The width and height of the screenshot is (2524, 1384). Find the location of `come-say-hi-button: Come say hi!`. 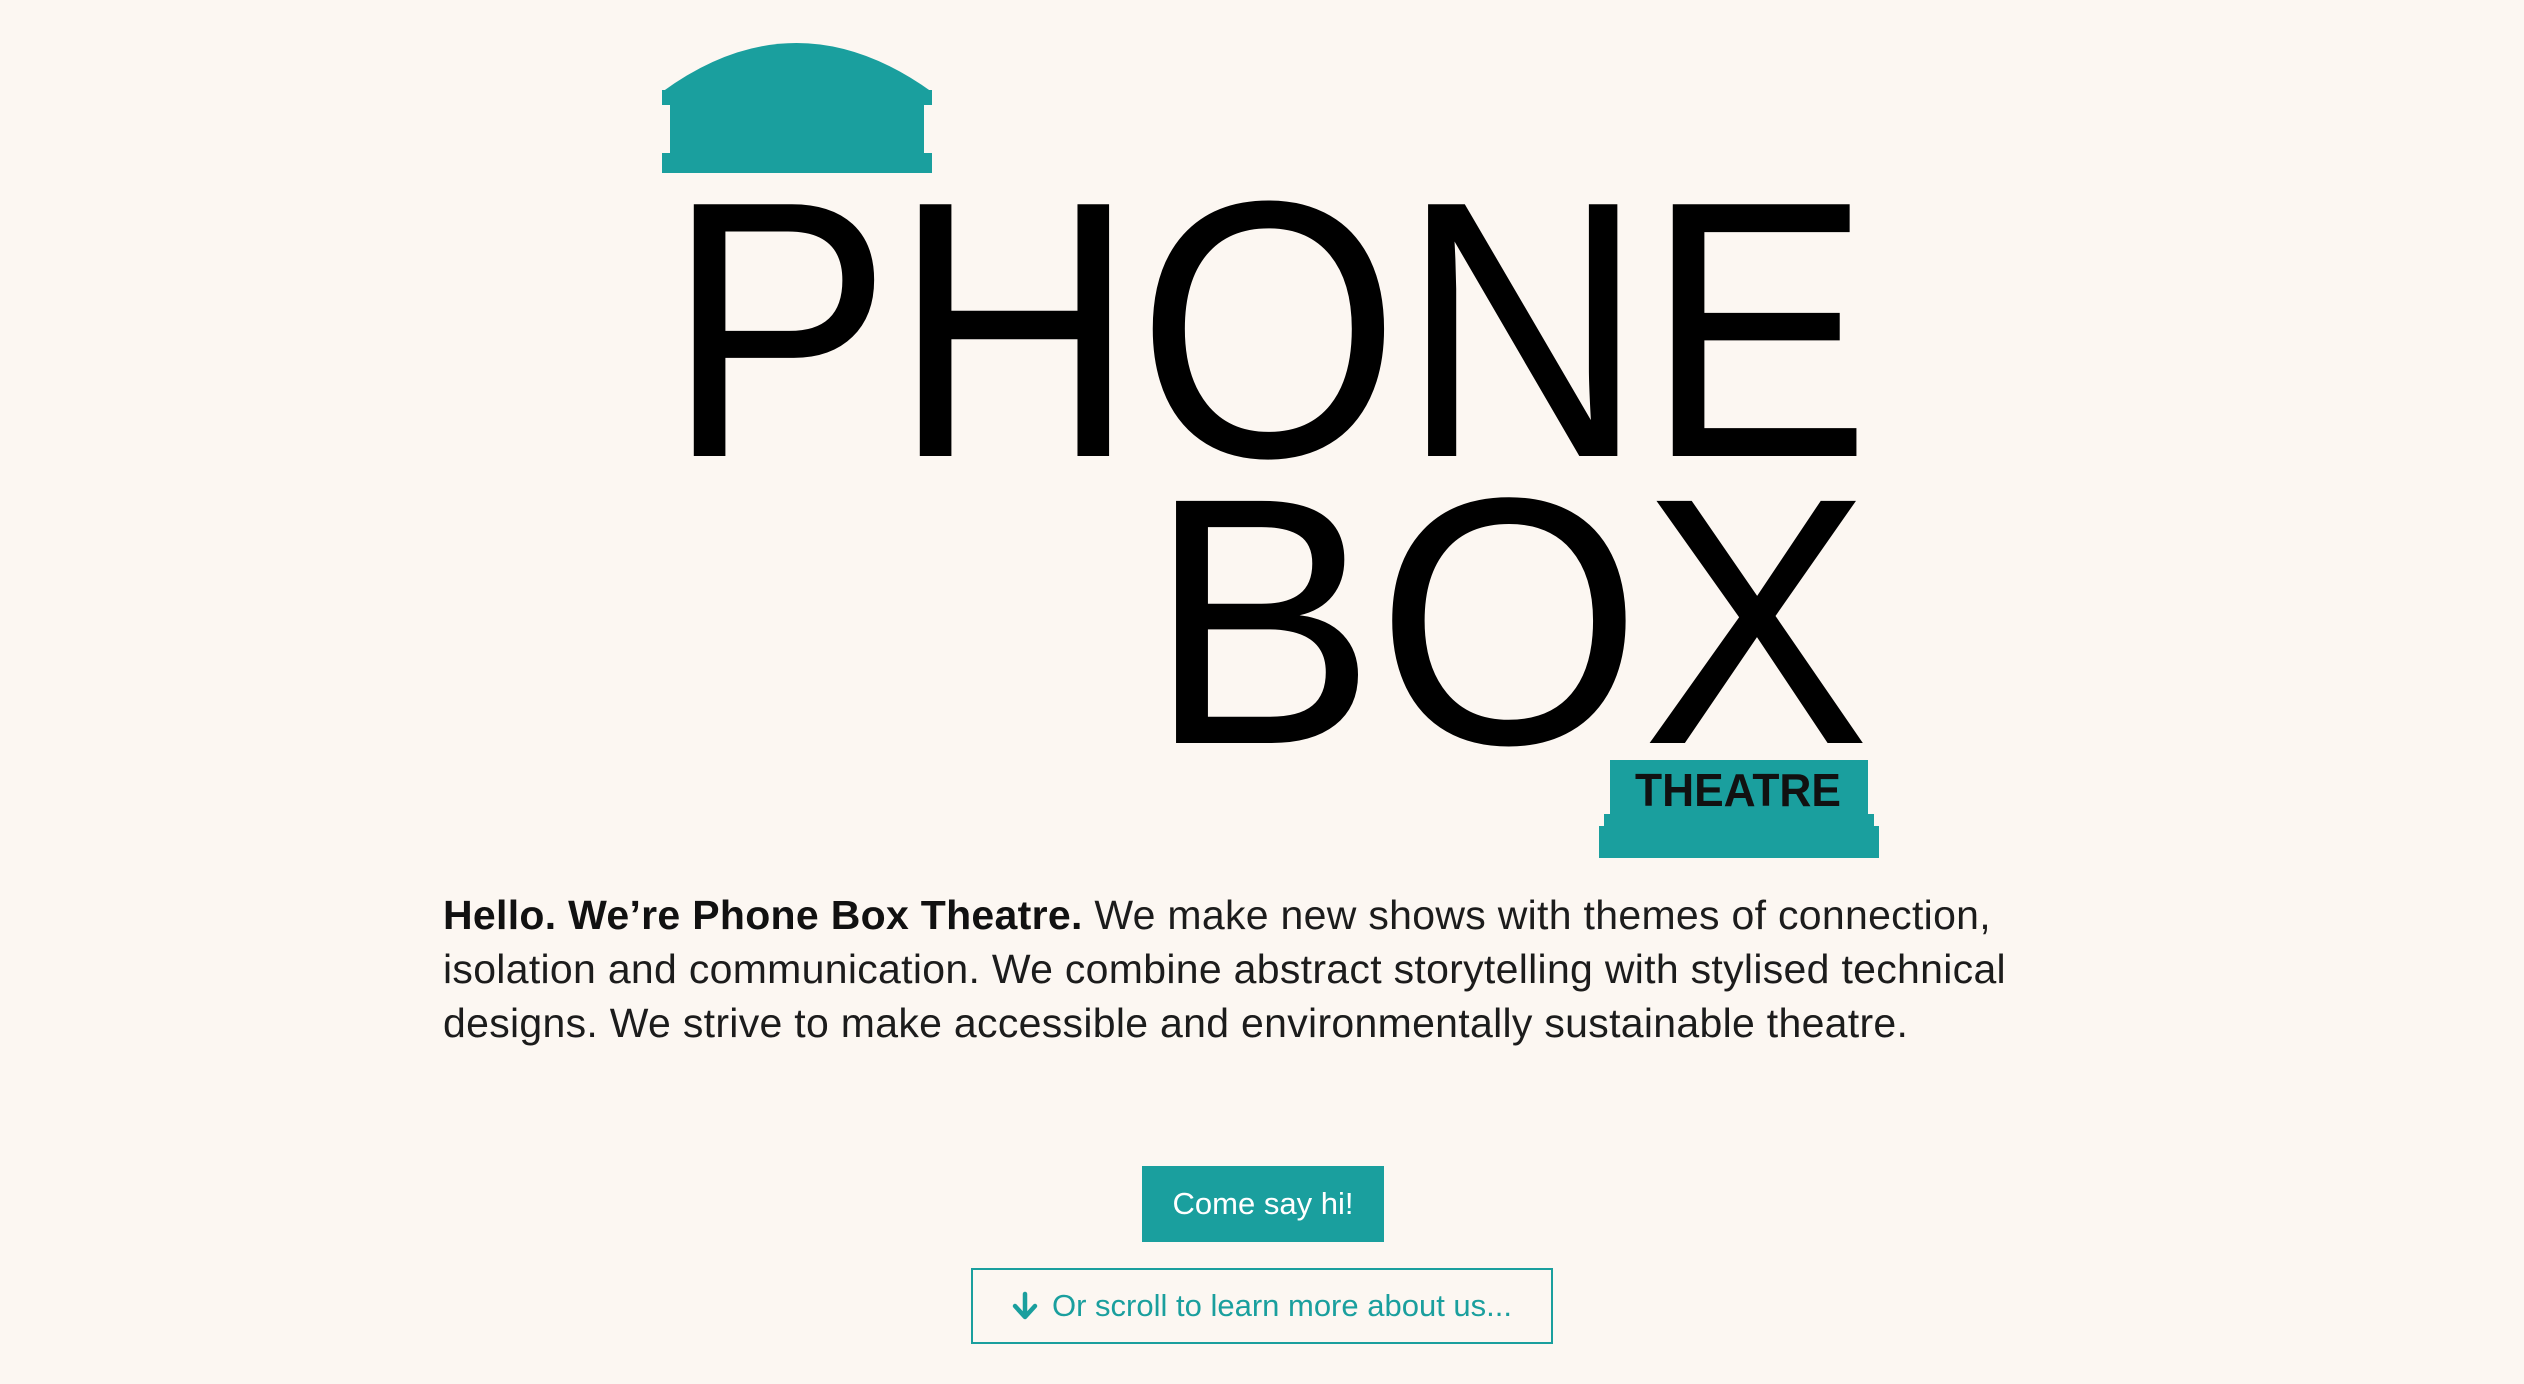

come-say-hi-button: Come say hi! is located at coordinates (1263, 1204).